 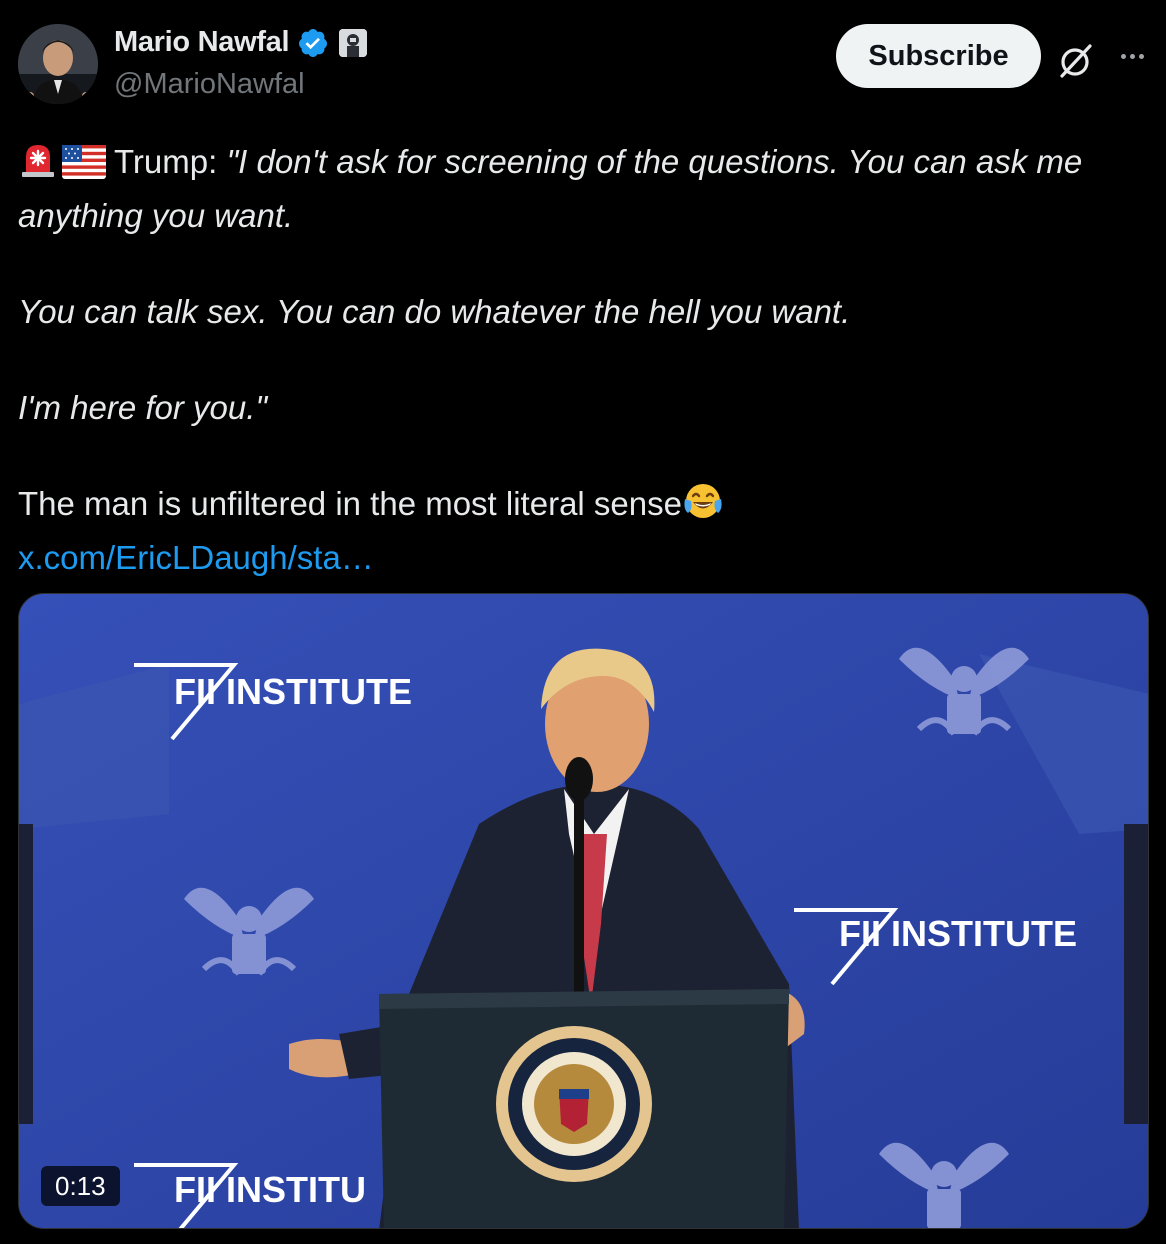 What do you see at coordinates (58, 64) in the screenshot?
I see `avatar` at bounding box center [58, 64].